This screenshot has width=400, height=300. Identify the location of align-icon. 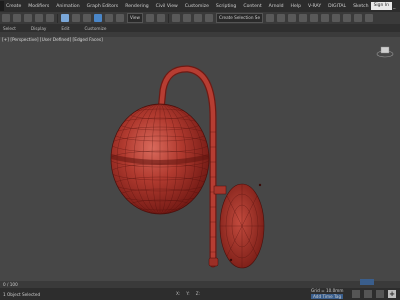
(281, 18).